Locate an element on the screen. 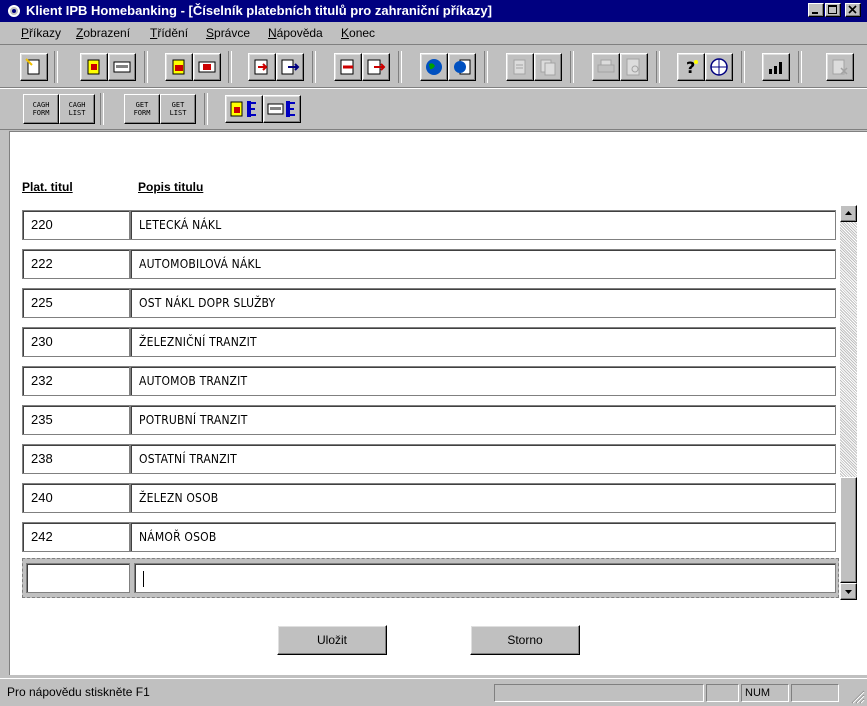  edit-form-icon is located at coordinates (243, 109).